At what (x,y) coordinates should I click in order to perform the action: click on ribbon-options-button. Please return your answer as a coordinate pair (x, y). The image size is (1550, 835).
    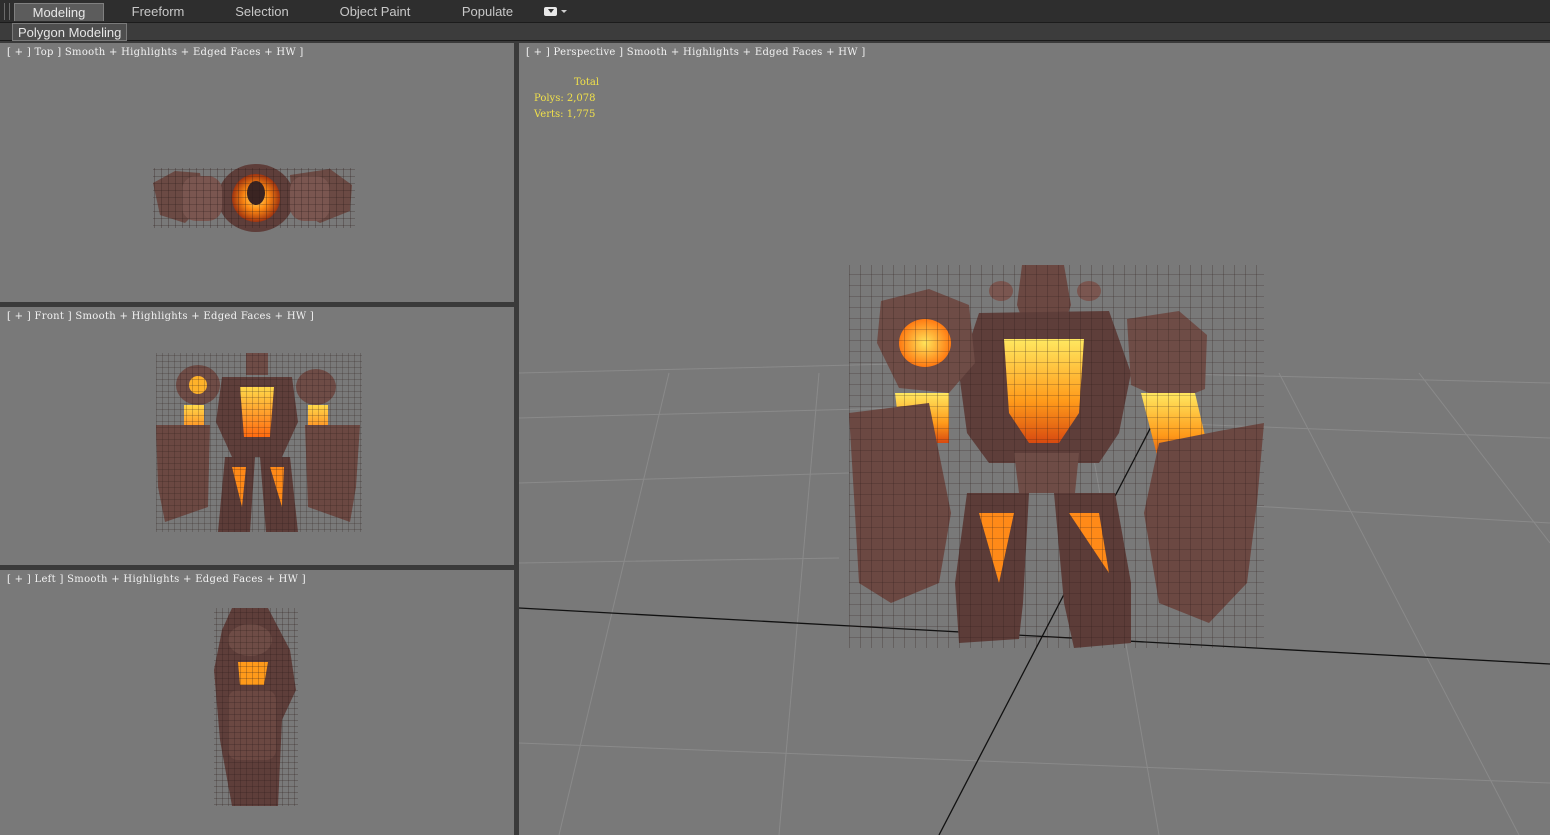
    Looking at the image, I should click on (556, 12).